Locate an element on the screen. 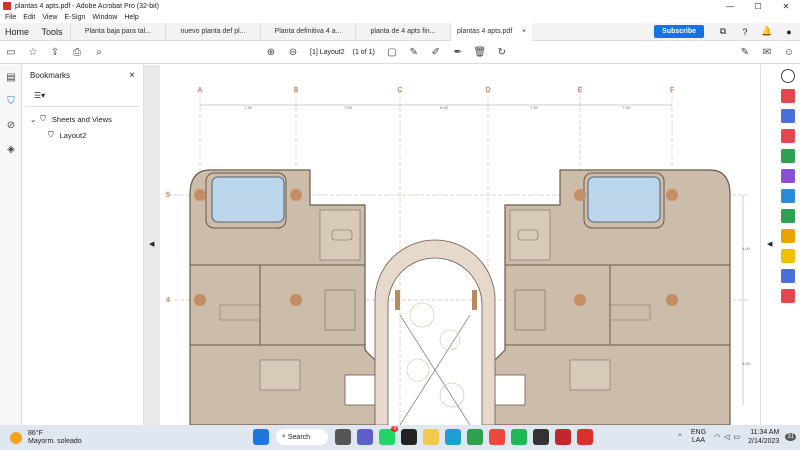  delete-icon: 🗑 is located at coordinates (480, 53).